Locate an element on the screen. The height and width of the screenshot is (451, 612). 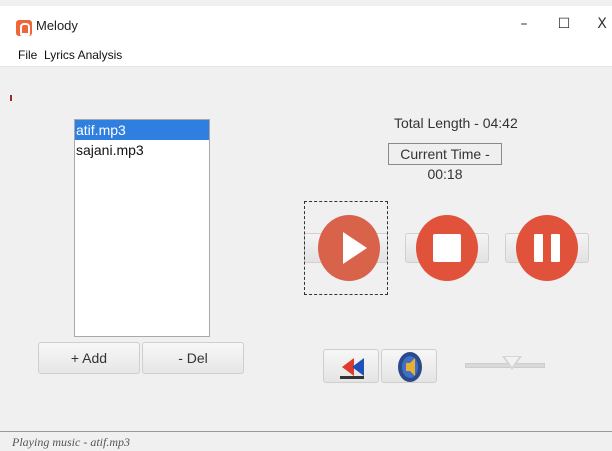
pause-button is located at coordinates (547, 248).